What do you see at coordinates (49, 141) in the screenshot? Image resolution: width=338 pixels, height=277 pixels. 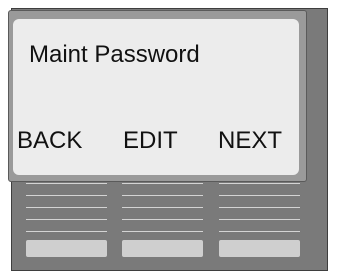 I see `softkey-back-label: BACK` at bounding box center [49, 141].